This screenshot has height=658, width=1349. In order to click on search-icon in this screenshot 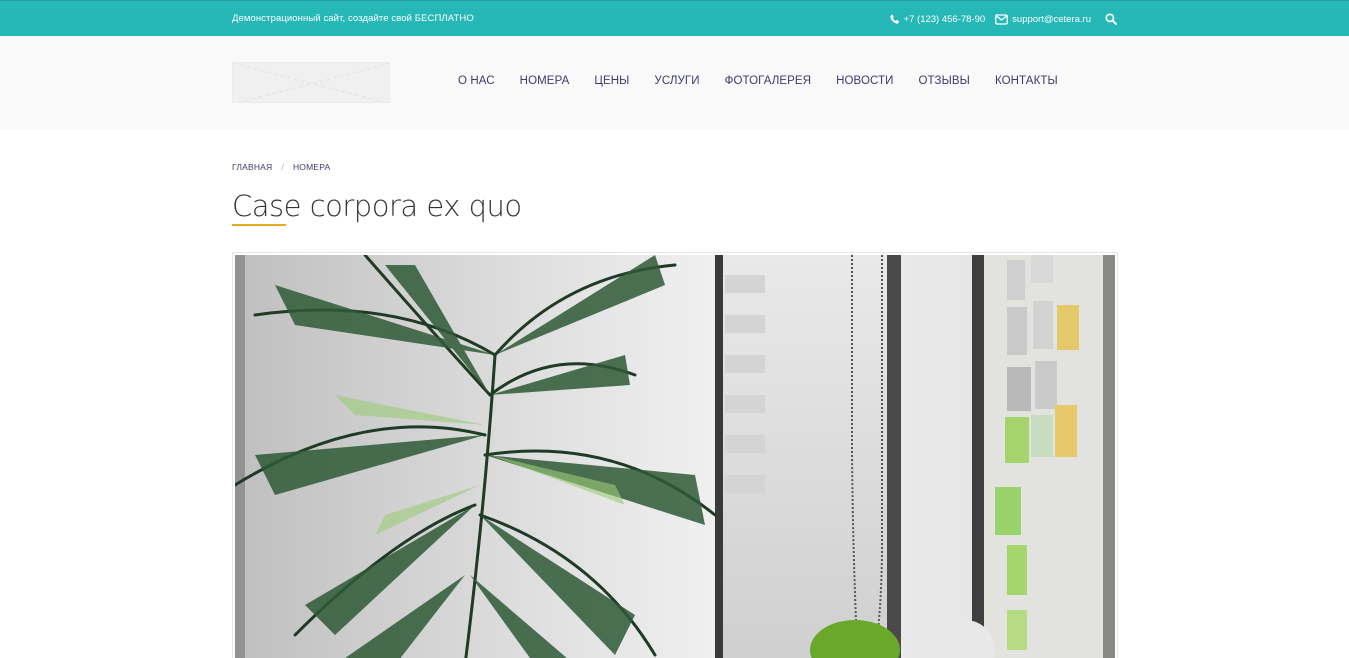, I will do `click(1111, 19)`.